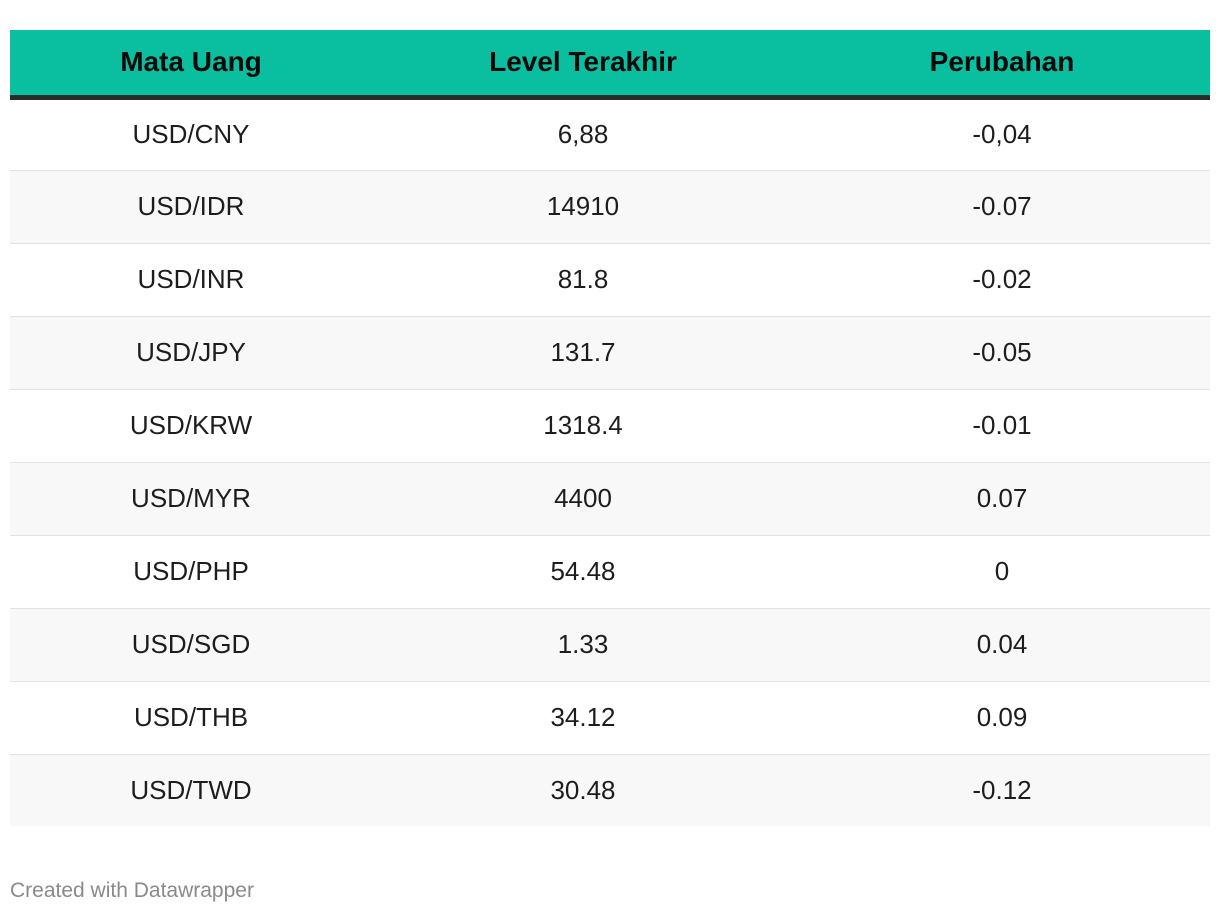  What do you see at coordinates (191, 134) in the screenshot?
I see `cell-currency: USD/CNY` at bounding box center [191, 134].